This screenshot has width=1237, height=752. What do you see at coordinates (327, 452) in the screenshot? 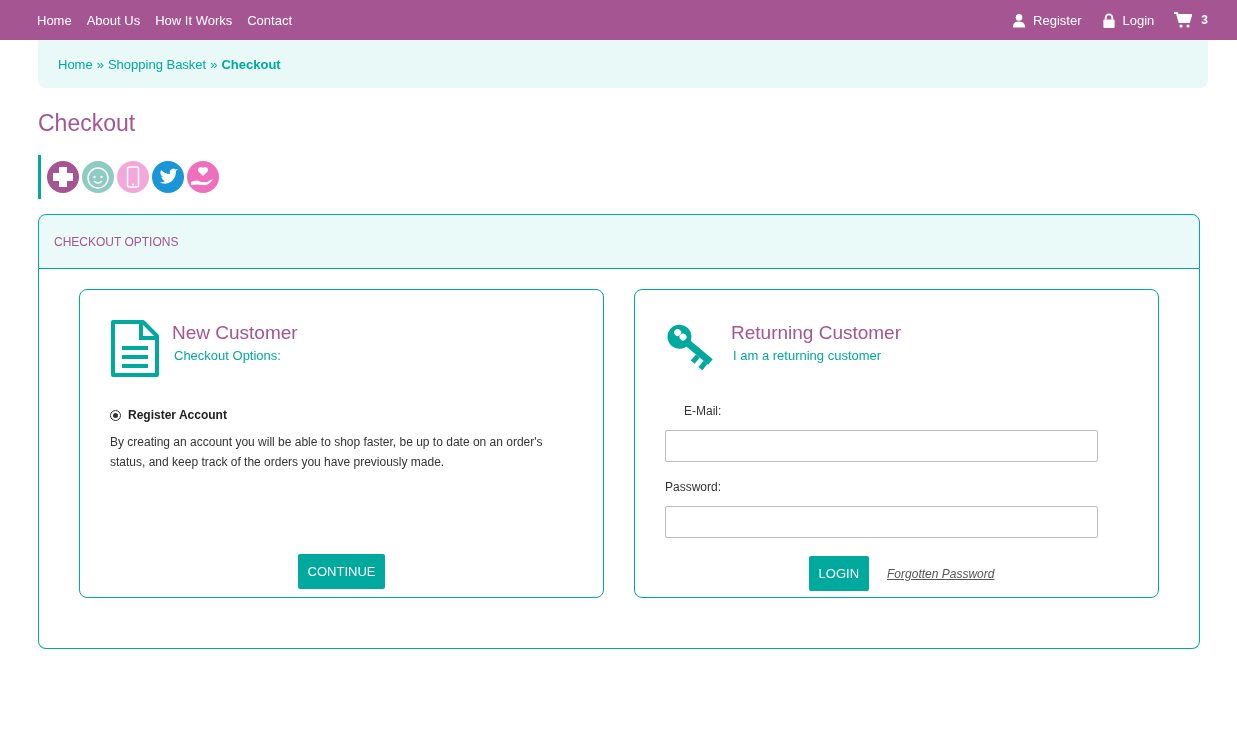
I see `description-text: By creating an account you will be able to shop faster, be up to date on an order's status, and keep track of the orders you have previously made.` at bounding box center [327, 452].